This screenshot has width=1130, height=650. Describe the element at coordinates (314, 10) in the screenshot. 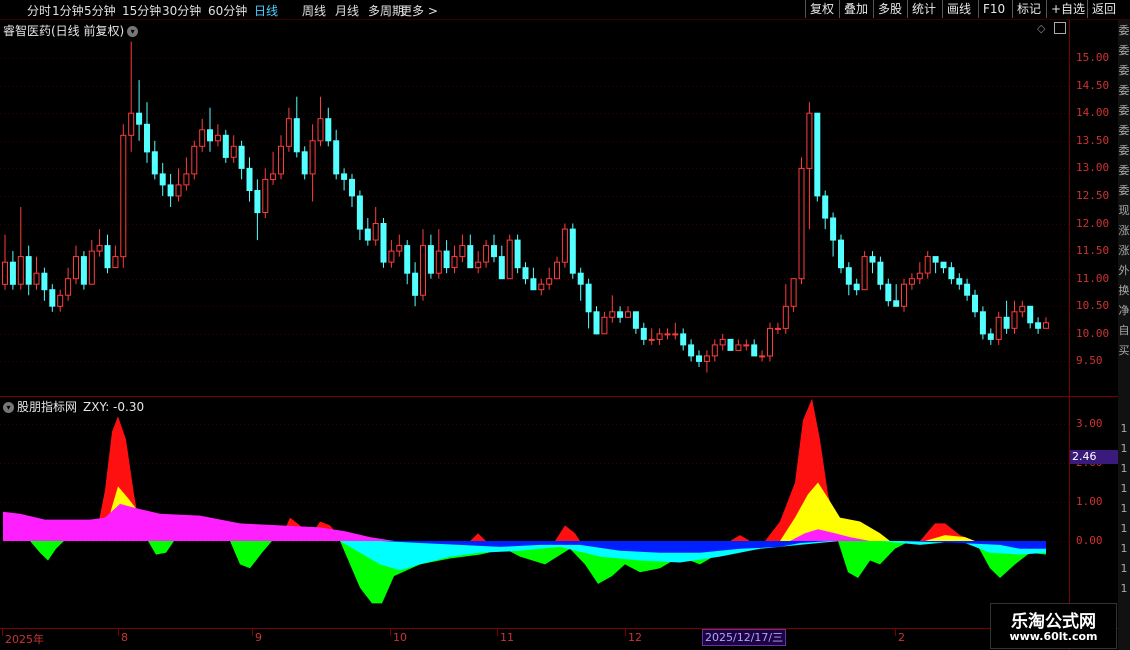

I see `tab-period-7: 周线` at that location.